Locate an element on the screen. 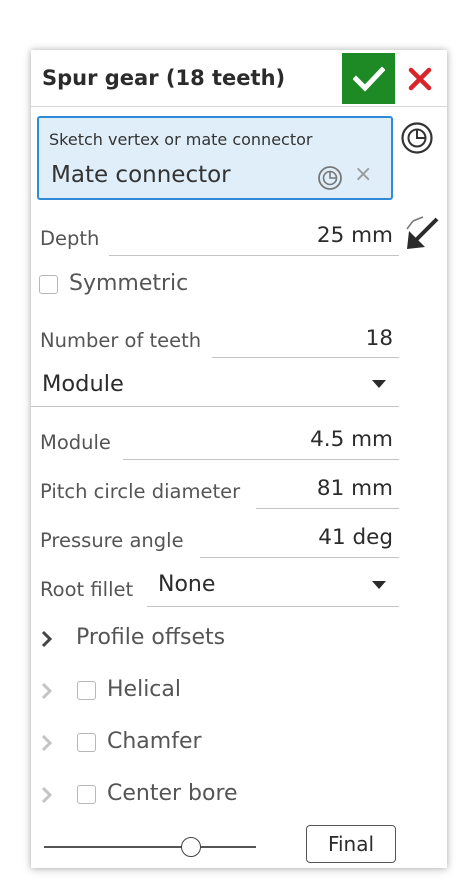 This screenshot has width=474, height=894. root-fillet-label: Root fillet is located at coordinates (87, 589).